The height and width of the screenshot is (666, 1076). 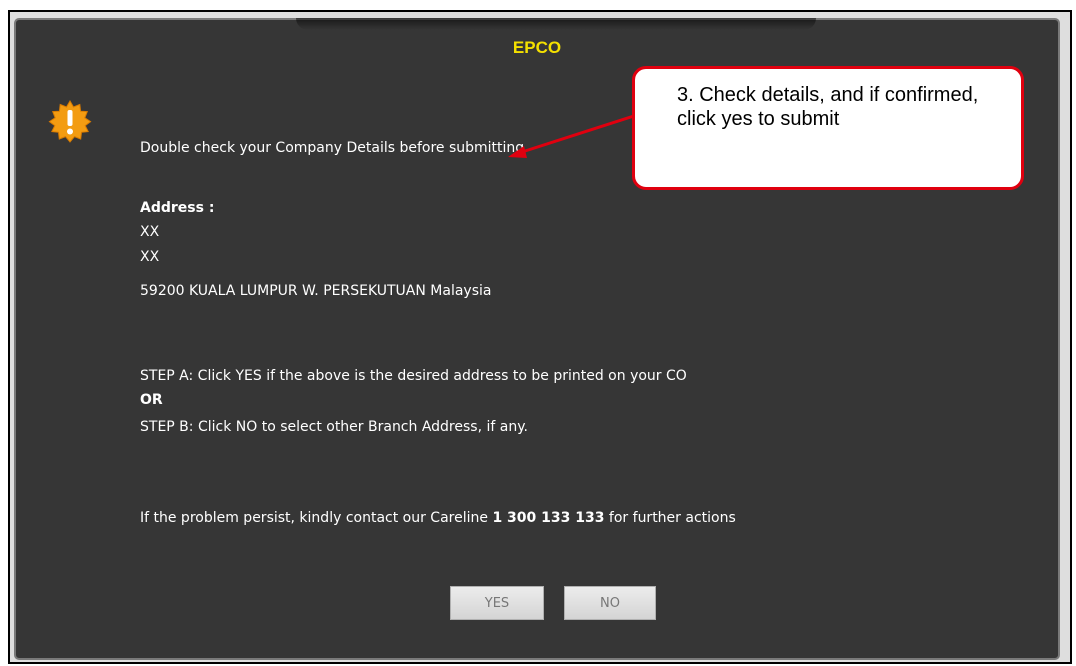 What do you see at coordinates (548, 518) in the screenshot?
I see `careline-number: 1 300 133 133` at bounding box center [548, 518].